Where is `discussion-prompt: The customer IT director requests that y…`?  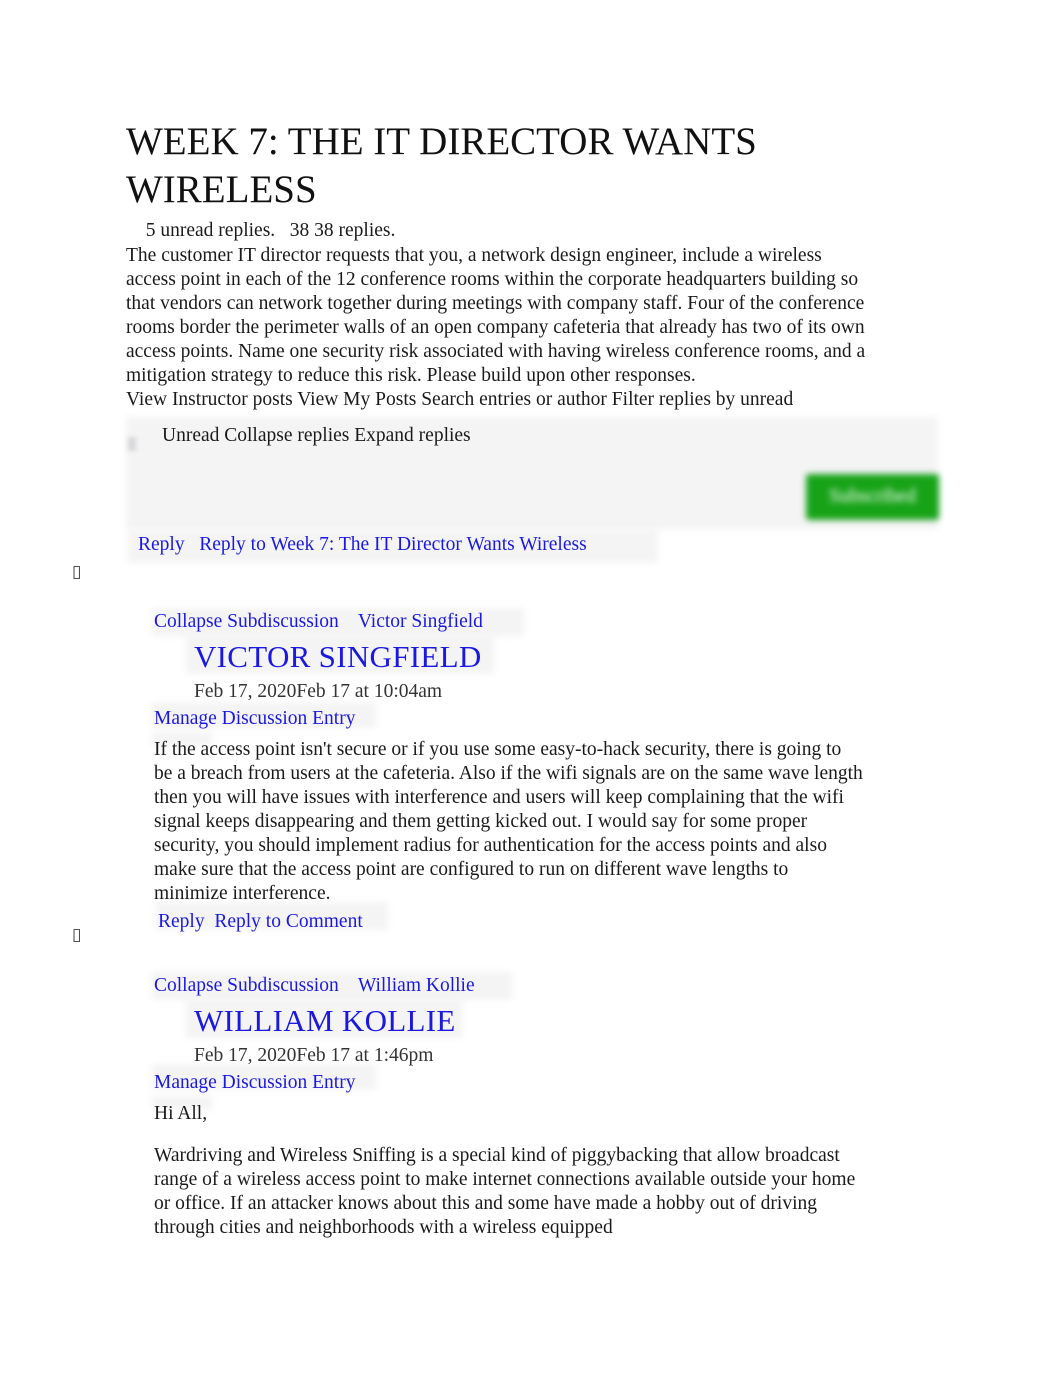
discussion-prompt: The customer IT director requests that y… is located at coordinates (496, 315).